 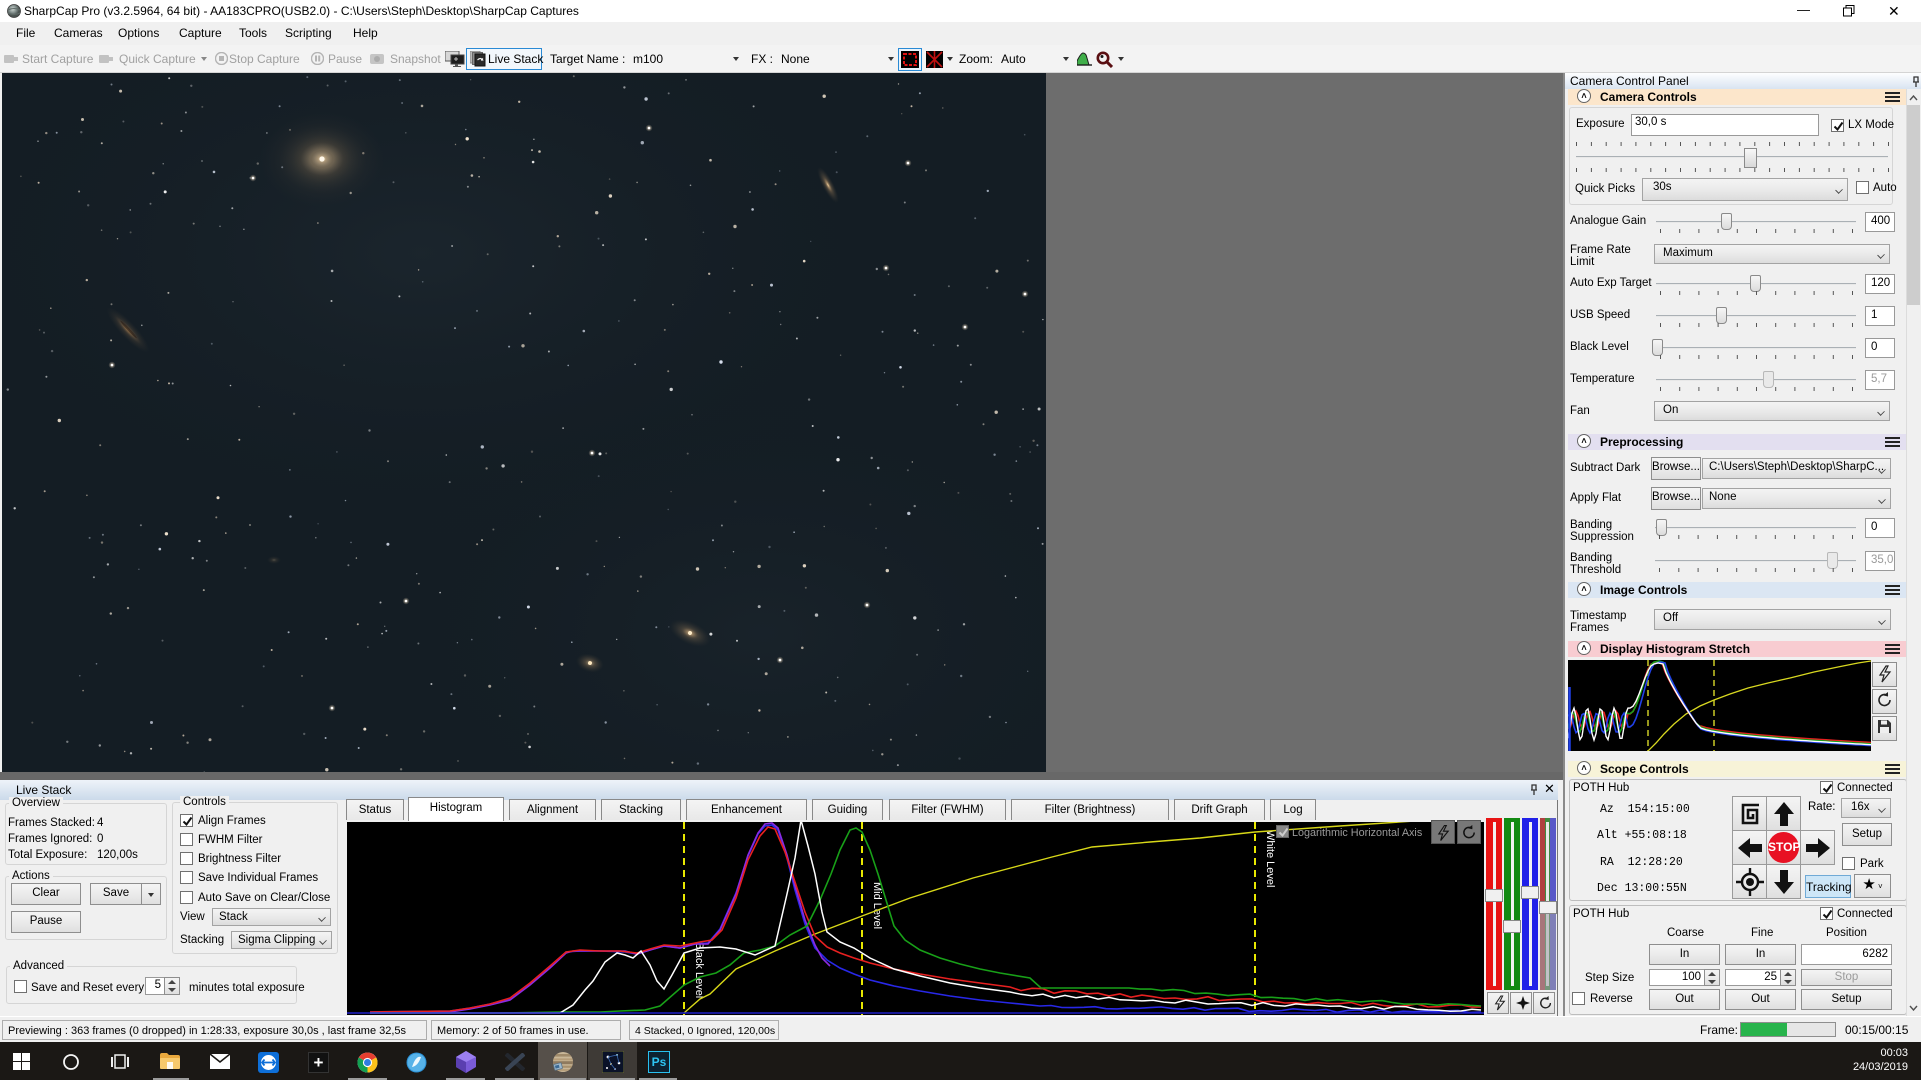 I want to click on svg-text: Black Level, so click(x=699, y=970).